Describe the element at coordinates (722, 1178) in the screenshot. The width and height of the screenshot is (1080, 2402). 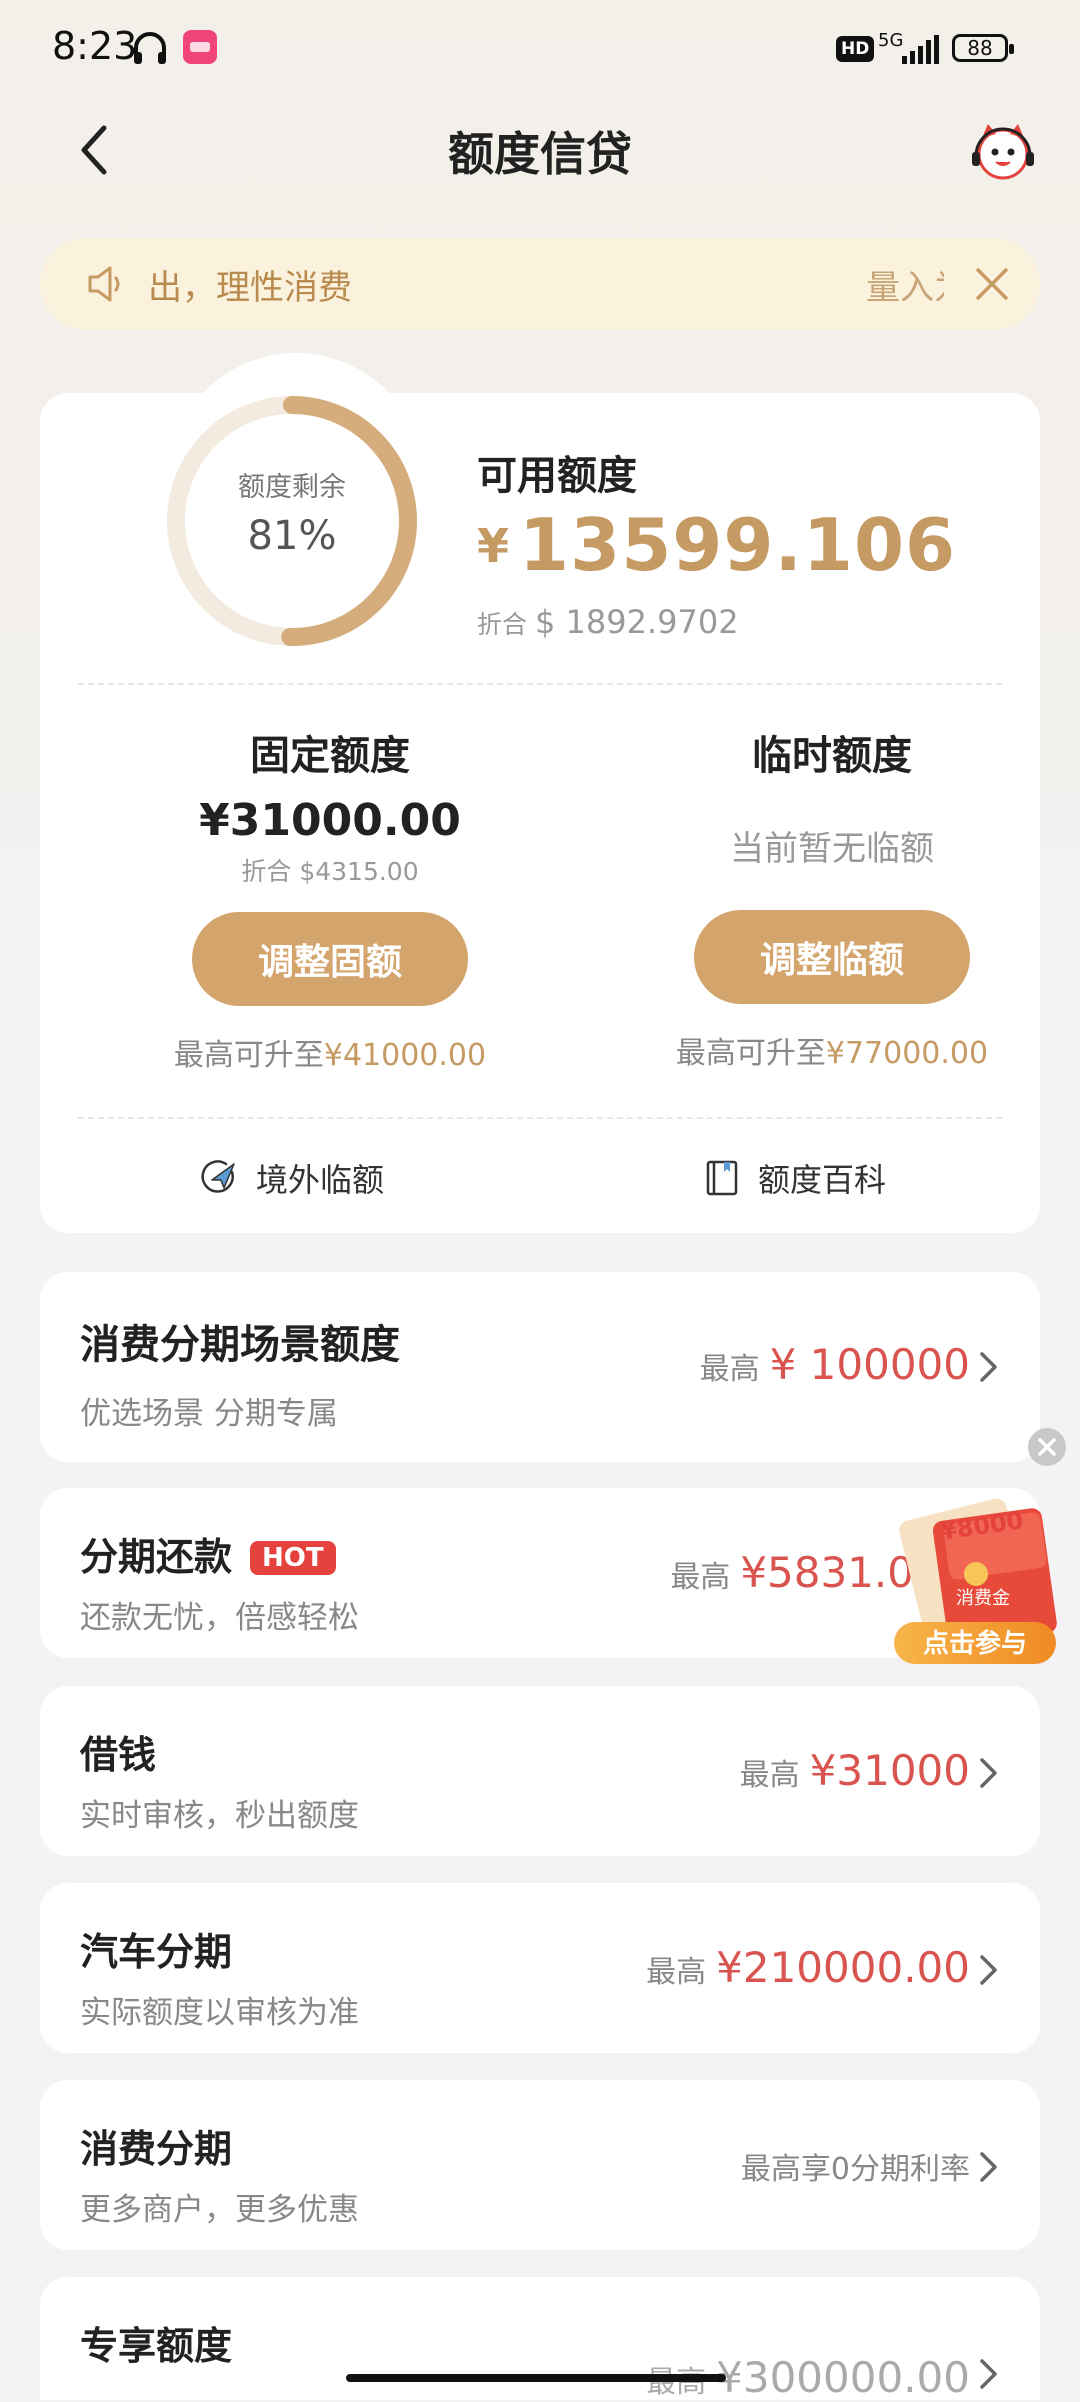
I see `book-icon` at that location.